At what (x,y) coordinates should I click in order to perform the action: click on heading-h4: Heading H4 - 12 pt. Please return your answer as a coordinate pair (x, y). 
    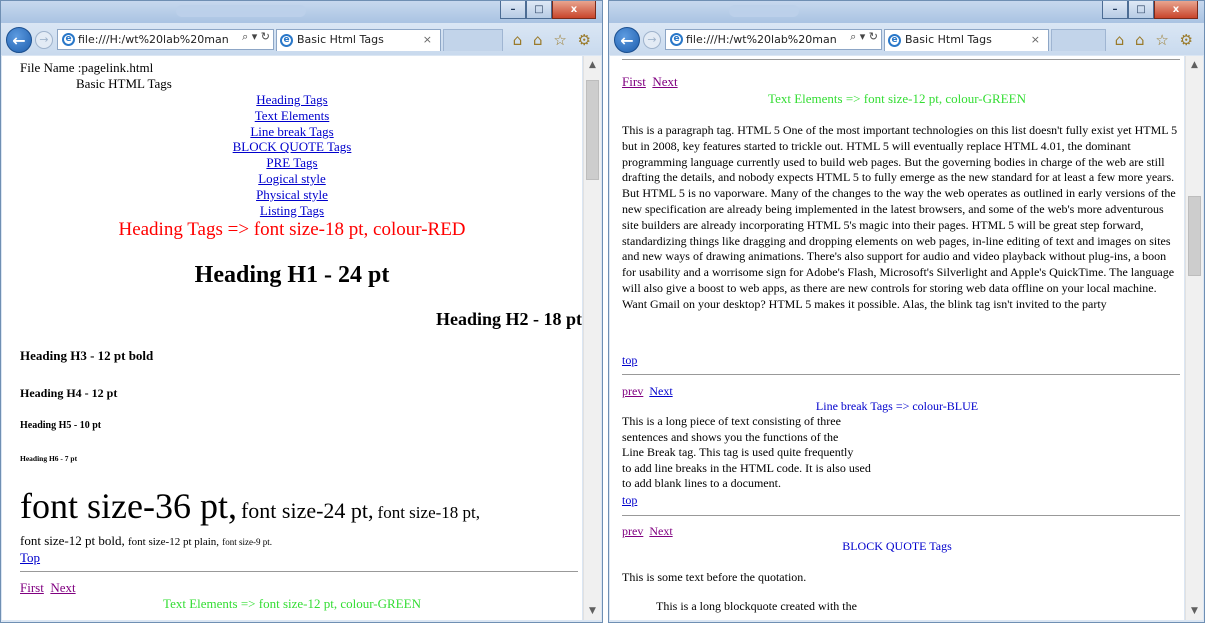
    Looking at the image, I should click on (69, 393).